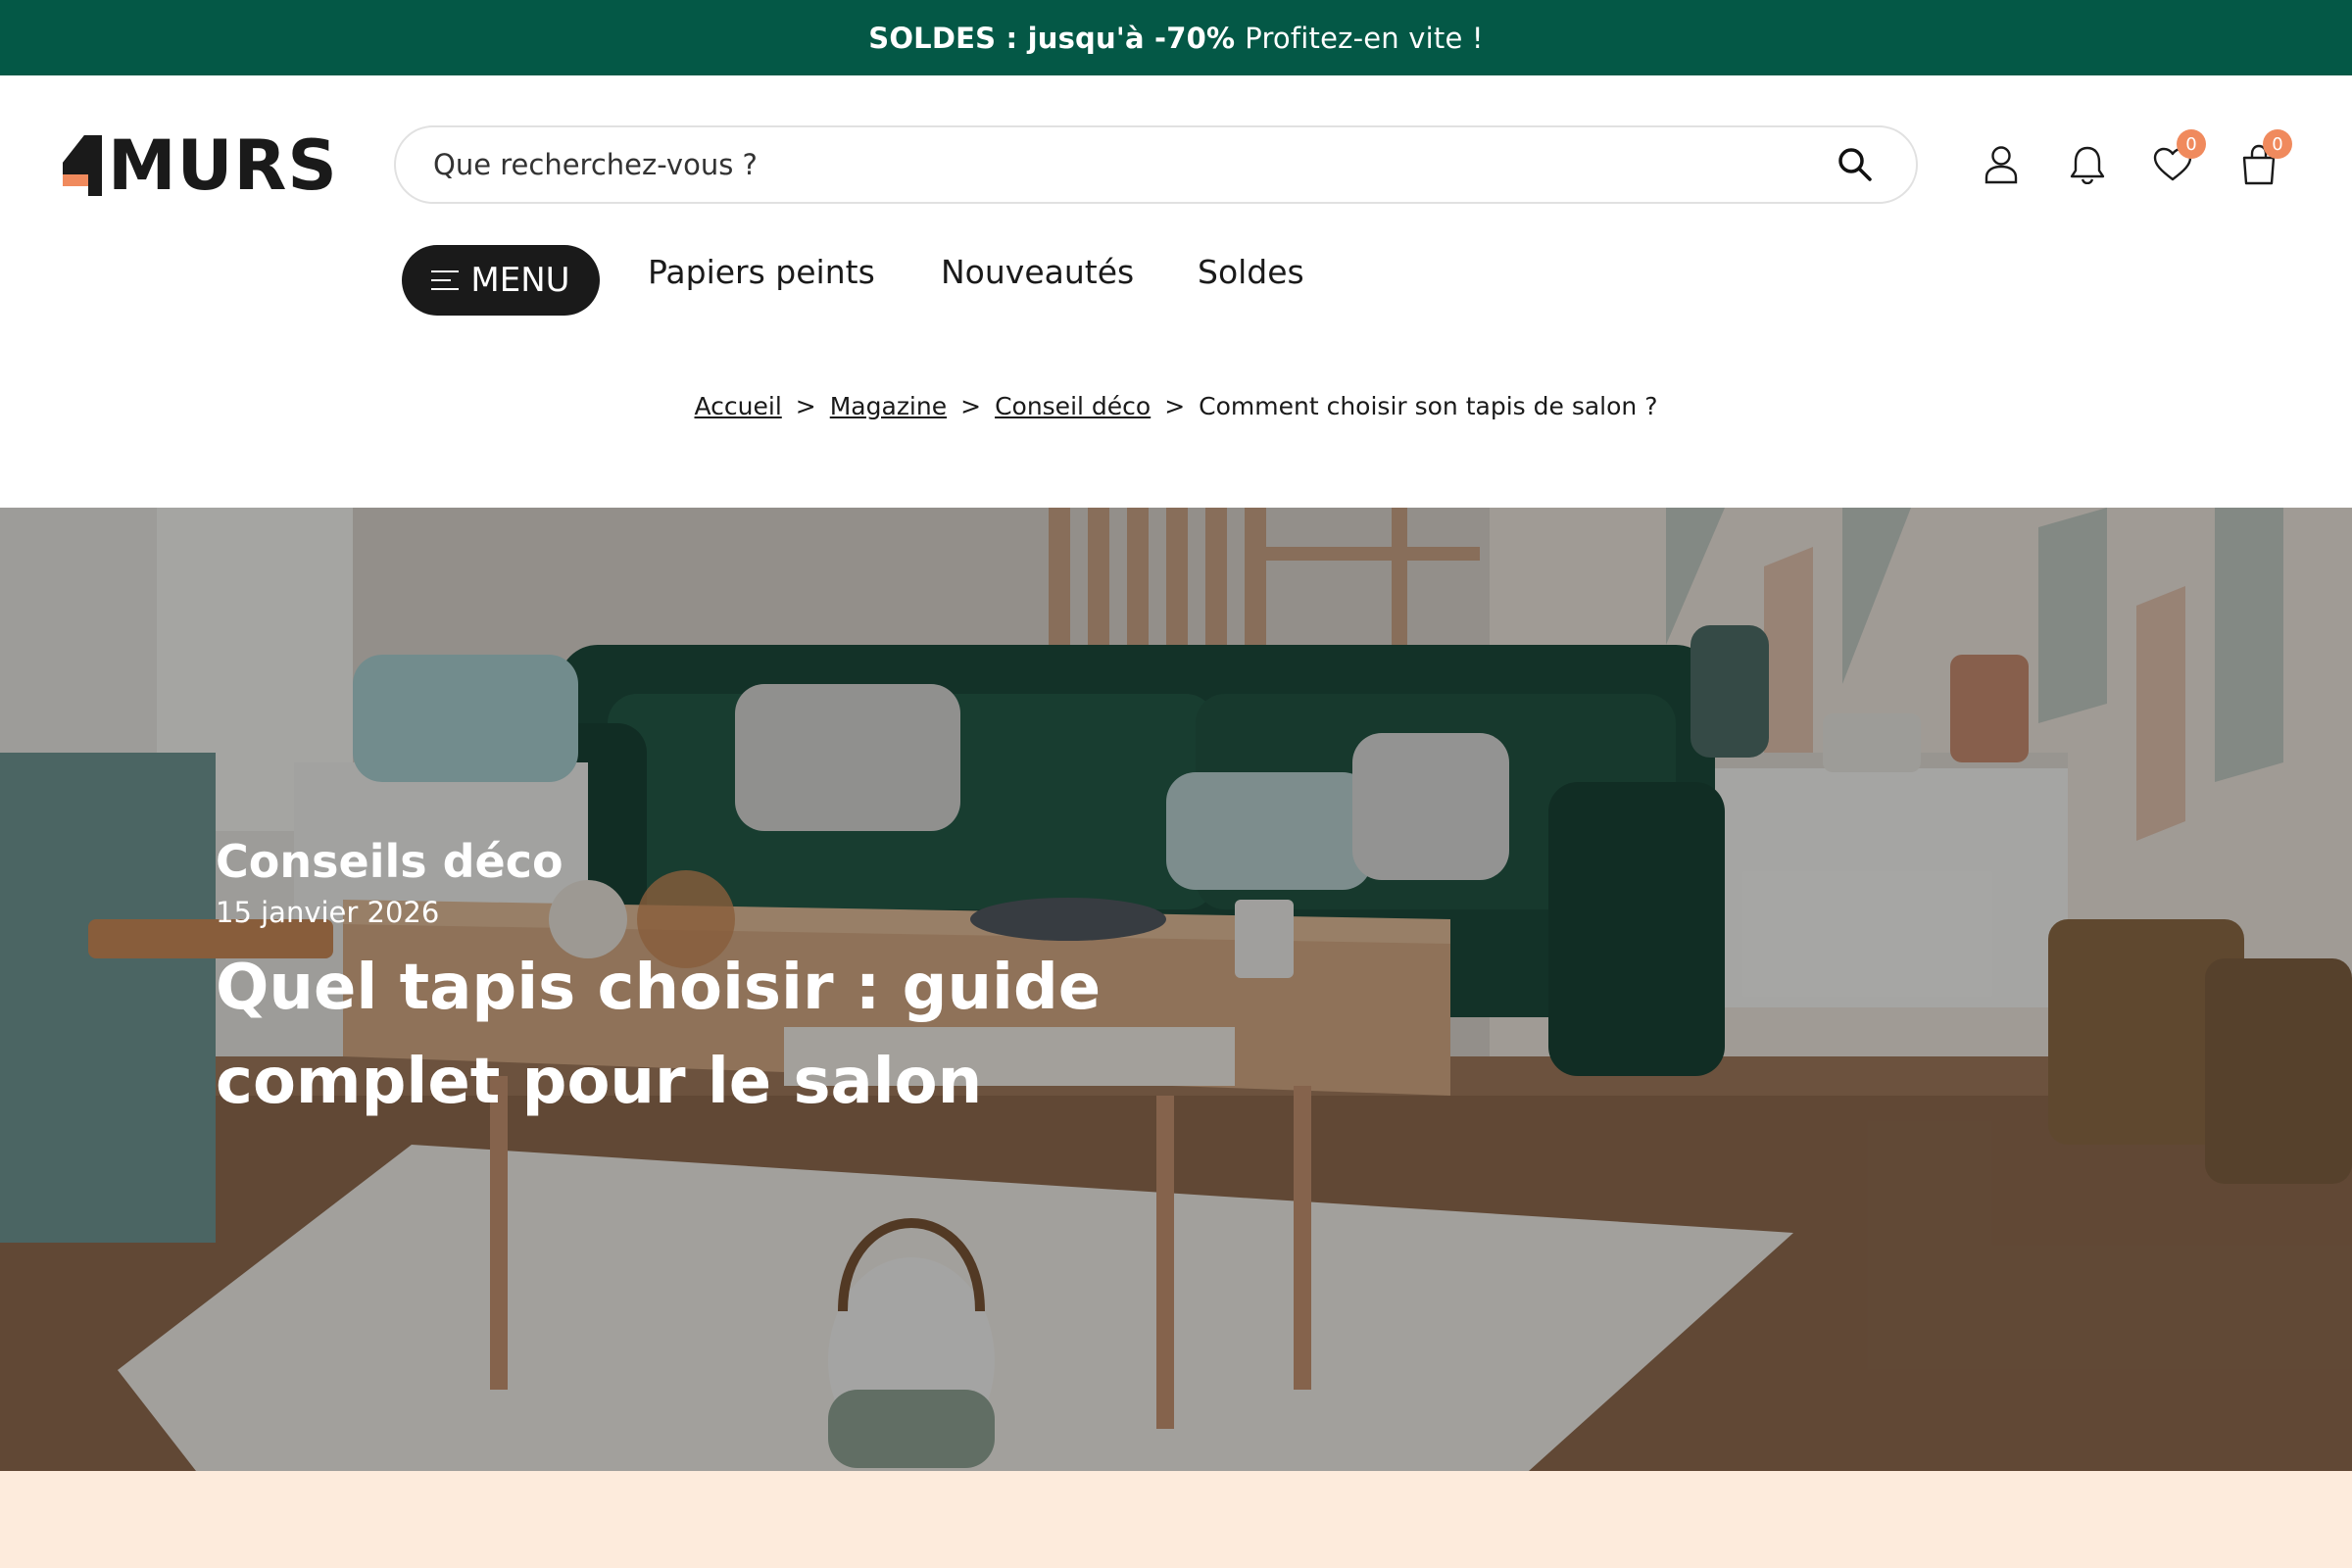 Image resolution: width=2352 pixels, height=1568 pixels. Describe the element at coordinates (328, 912) in the screenshot. I see `hero-date: 15 janvier 2026` at that location.